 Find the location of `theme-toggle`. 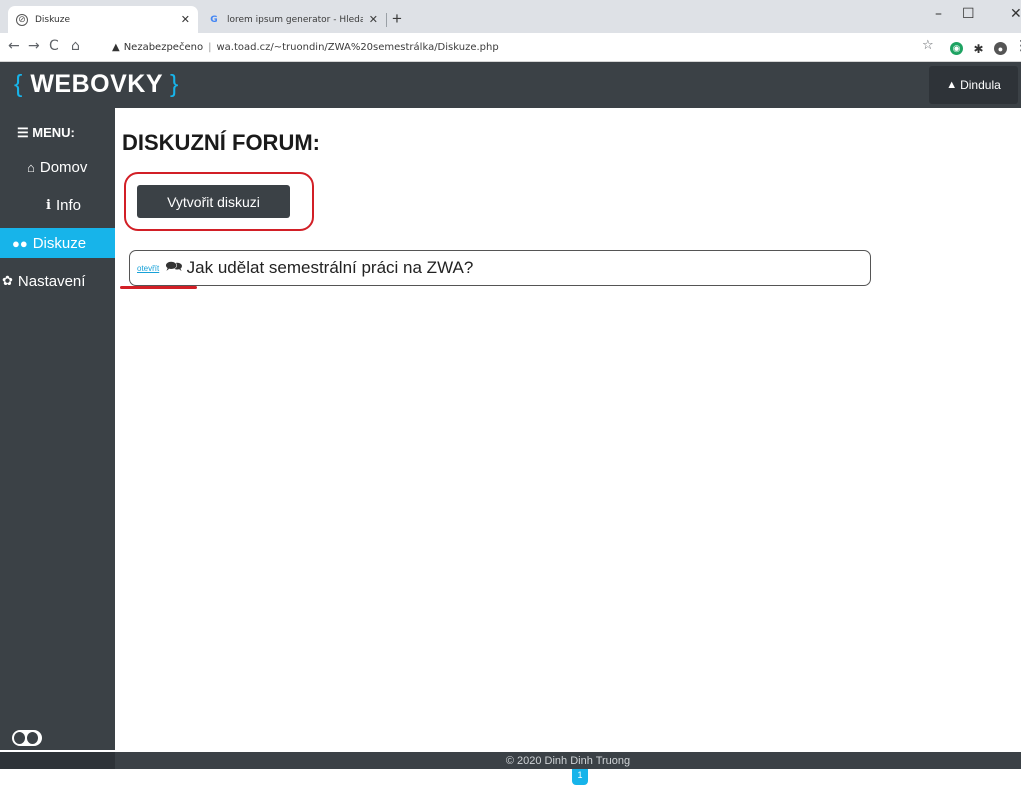

theme-toggle is located at coordinates (27, 738).